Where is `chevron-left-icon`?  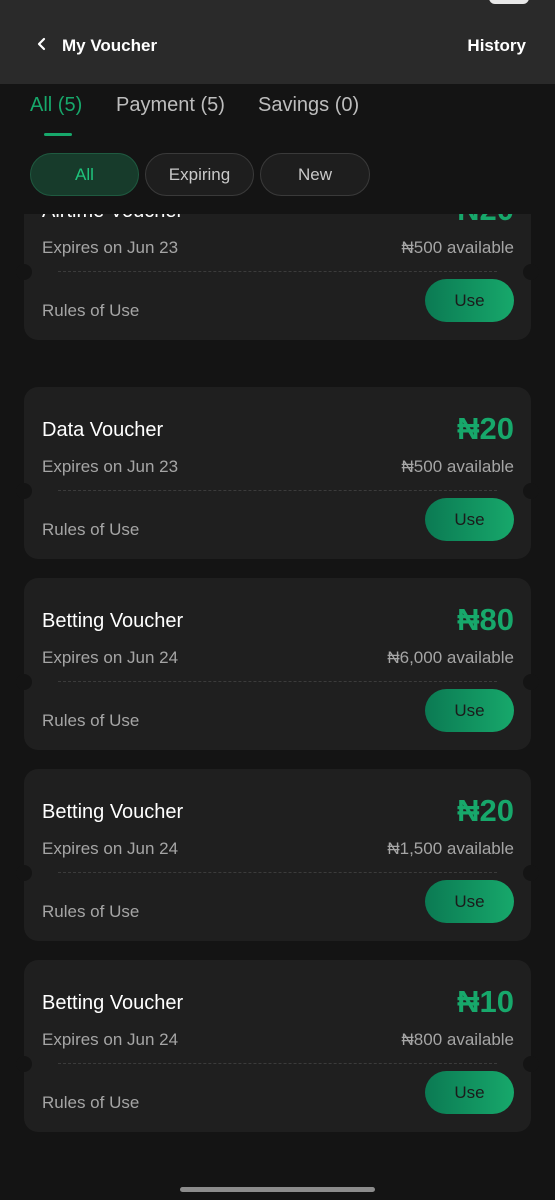
chevron-left-icon is located at coordinates (42, 44).